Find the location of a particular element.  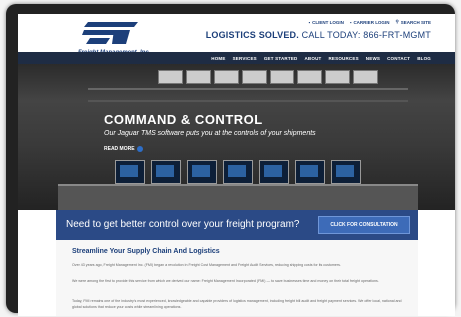

page-margin-left is located at coordinates (37, 263).